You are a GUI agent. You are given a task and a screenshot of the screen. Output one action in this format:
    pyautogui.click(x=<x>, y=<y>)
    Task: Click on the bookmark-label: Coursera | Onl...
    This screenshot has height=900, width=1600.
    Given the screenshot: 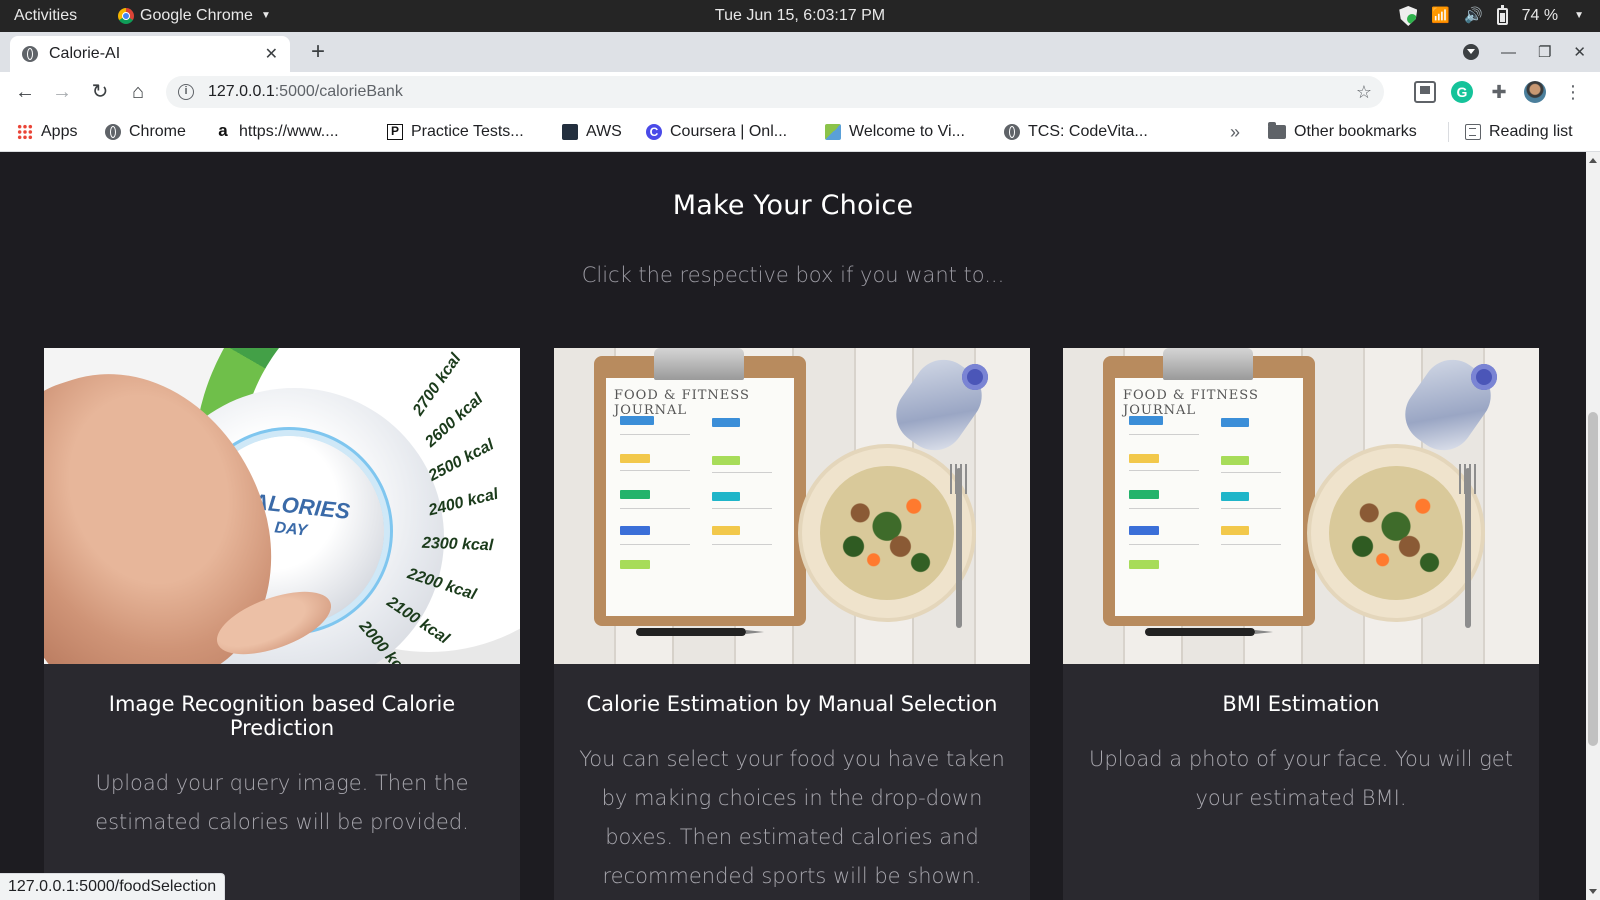 What is the action you would take?
    pyautogui.click(x=729, y=131)
    